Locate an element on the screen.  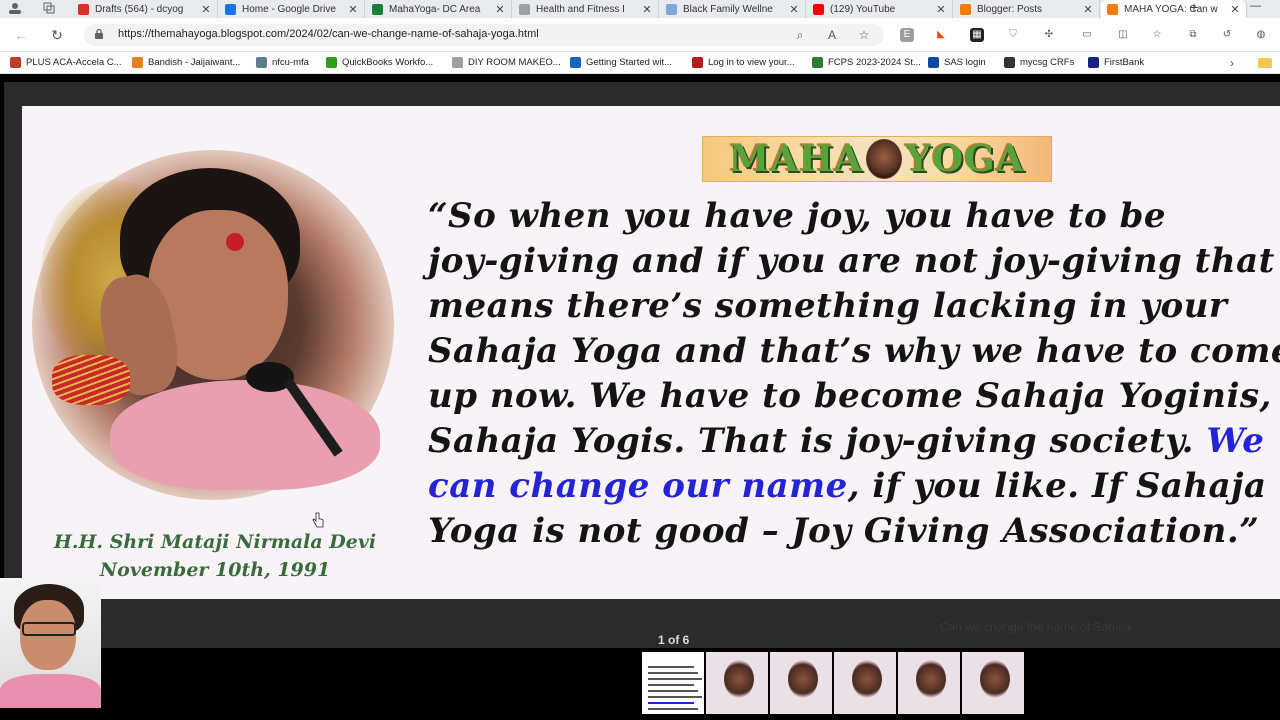
cast-icon: ▭ is located at coordinates (1087, 35).